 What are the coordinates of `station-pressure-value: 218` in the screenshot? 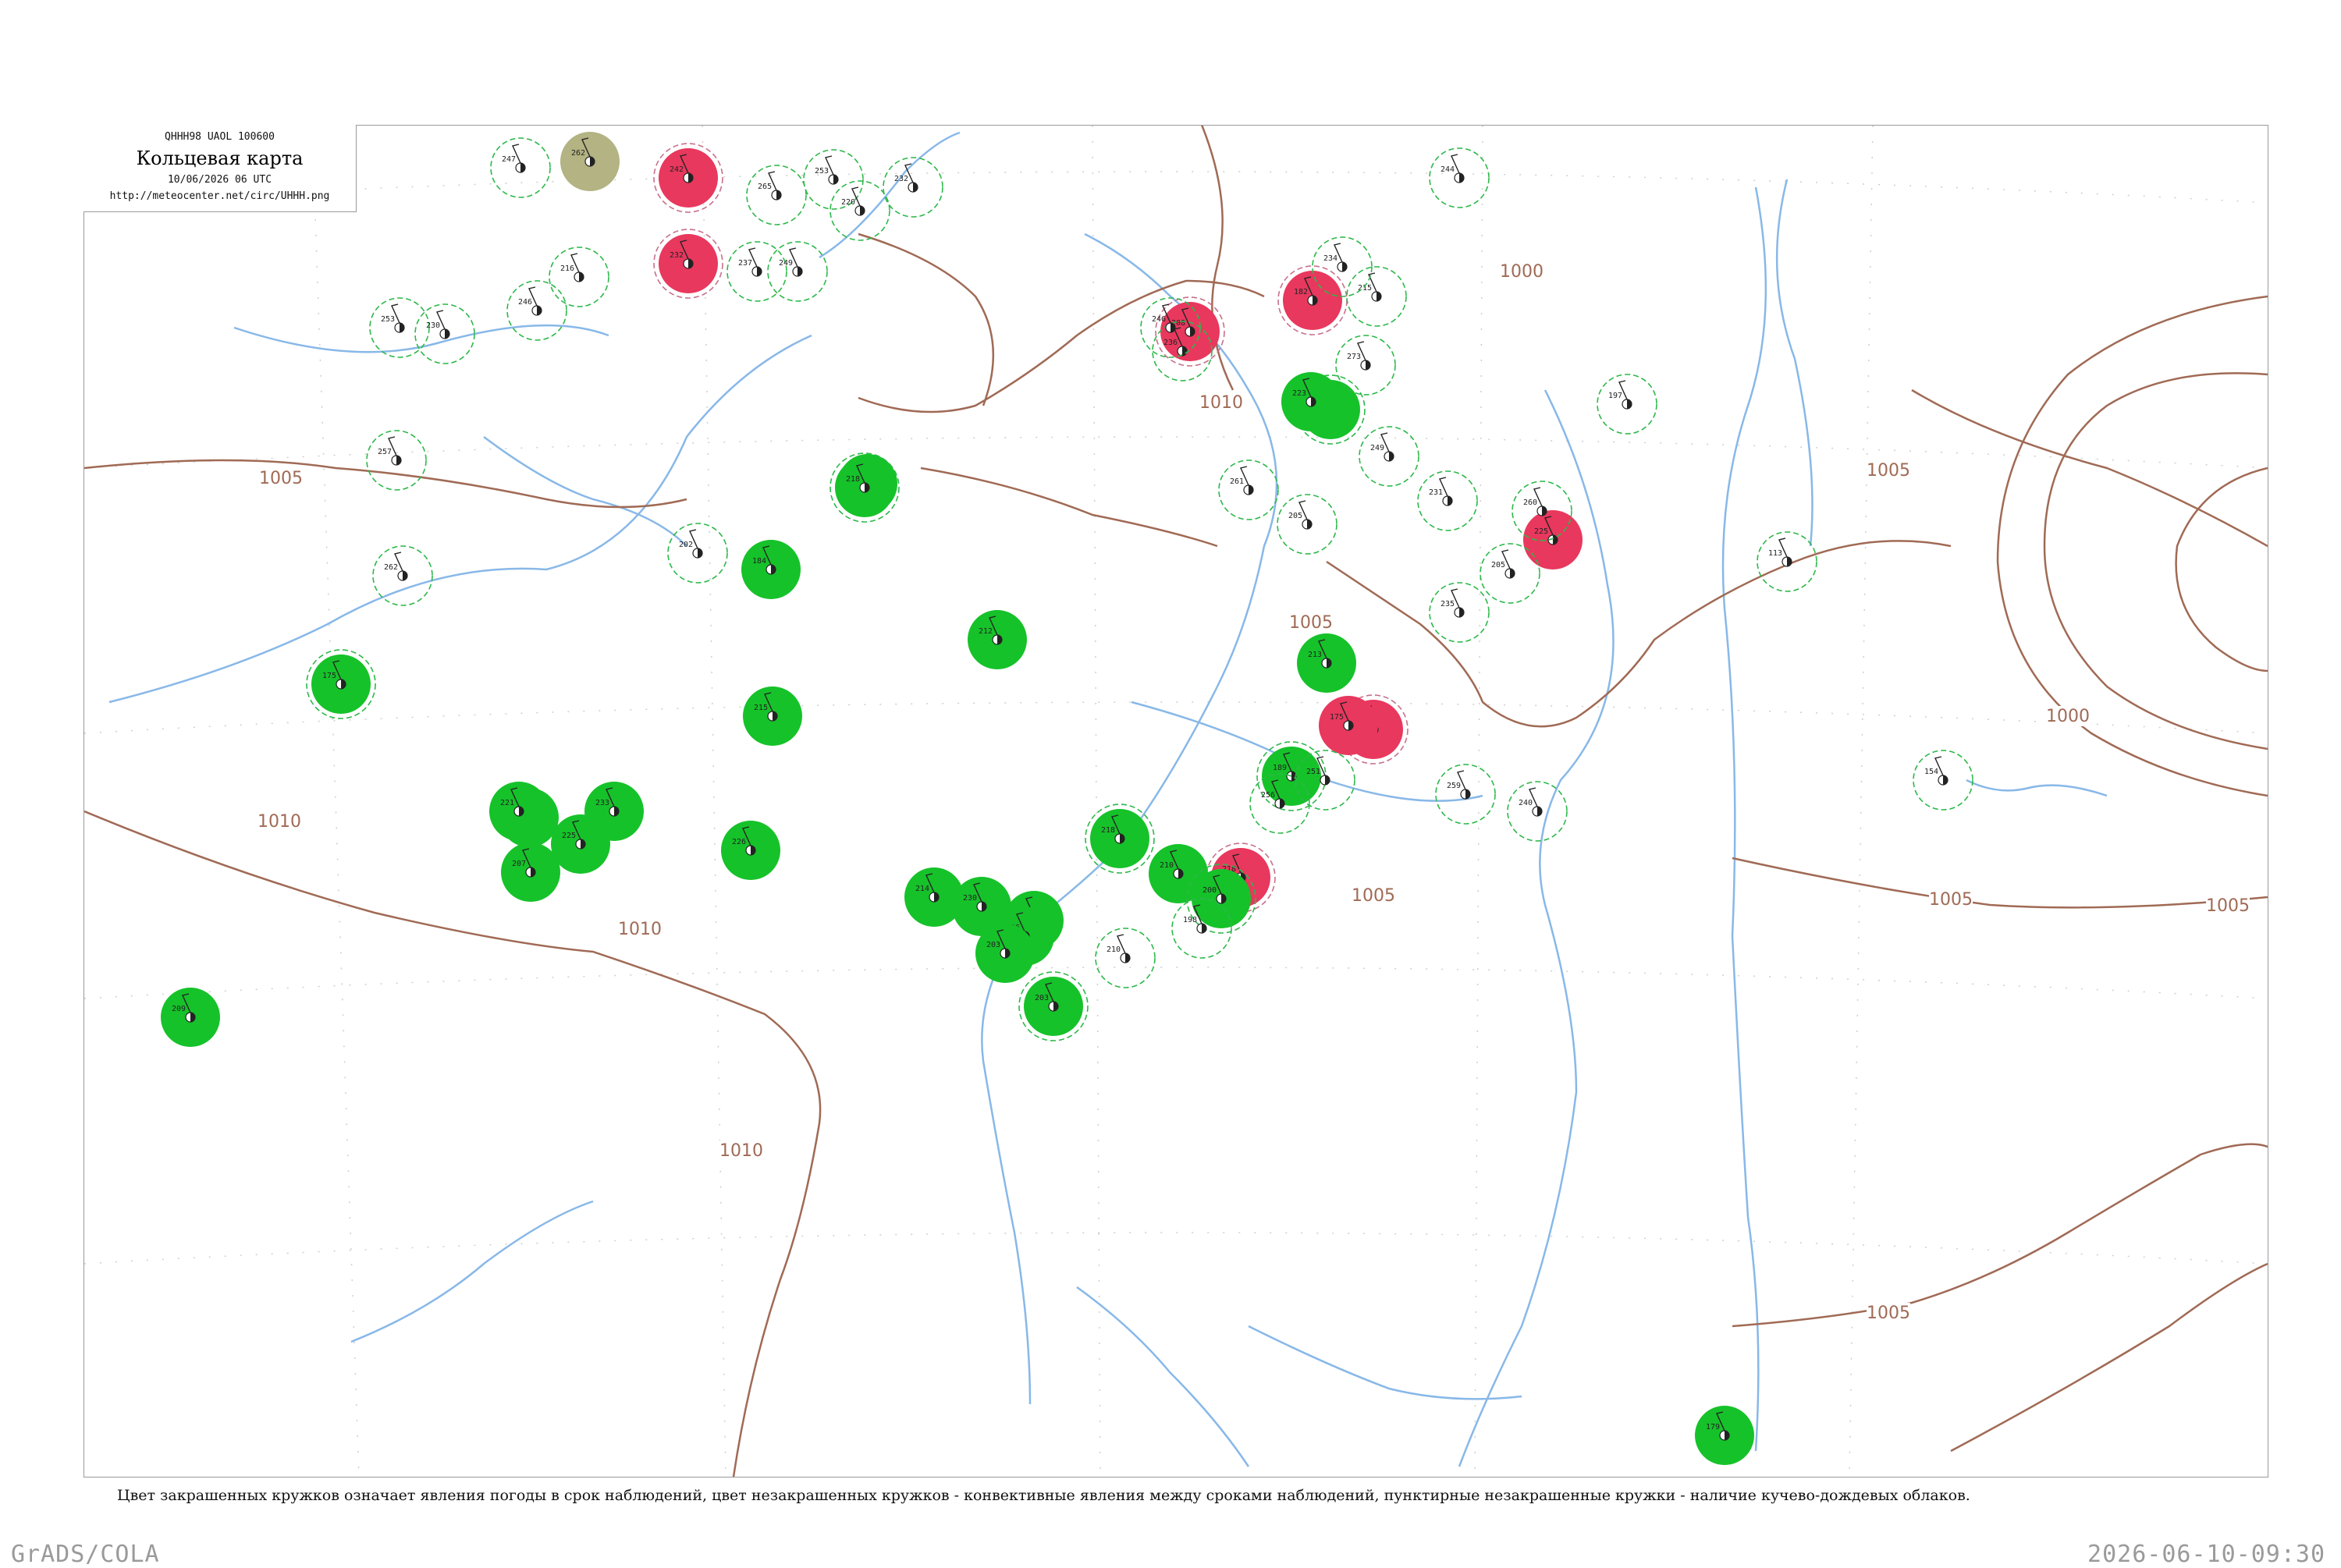 It's located at (1108, 831).